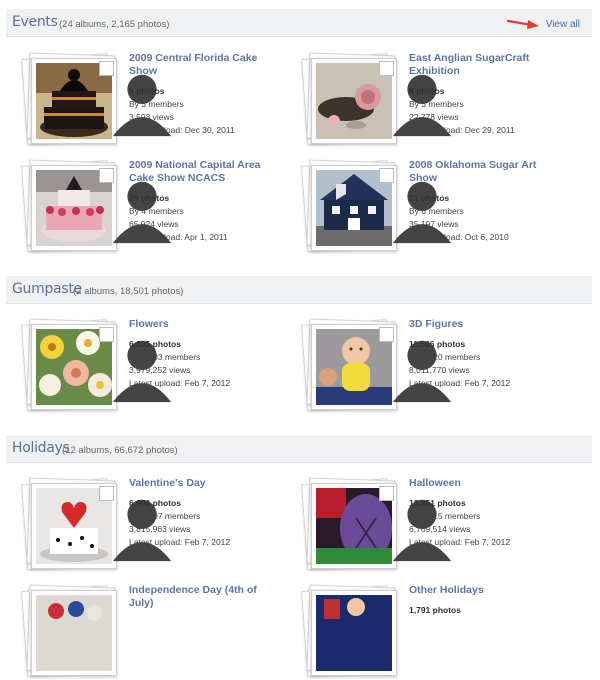  Describe the element at coordinates (143, 632) in the screenshot. I see `album-card: Independence Day (4th of July)` at that location.